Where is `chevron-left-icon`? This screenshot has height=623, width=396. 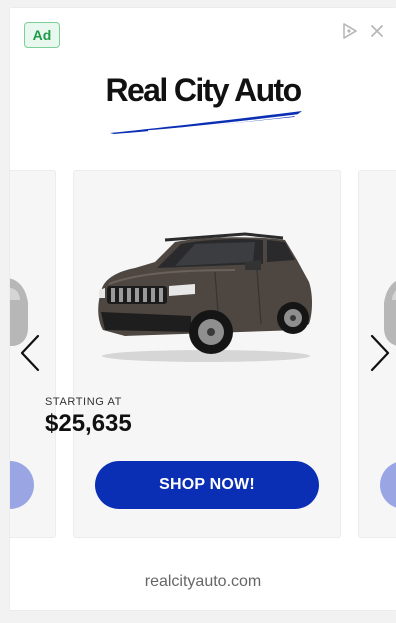
chevron-left-icon is located at coordinates (31, 353).